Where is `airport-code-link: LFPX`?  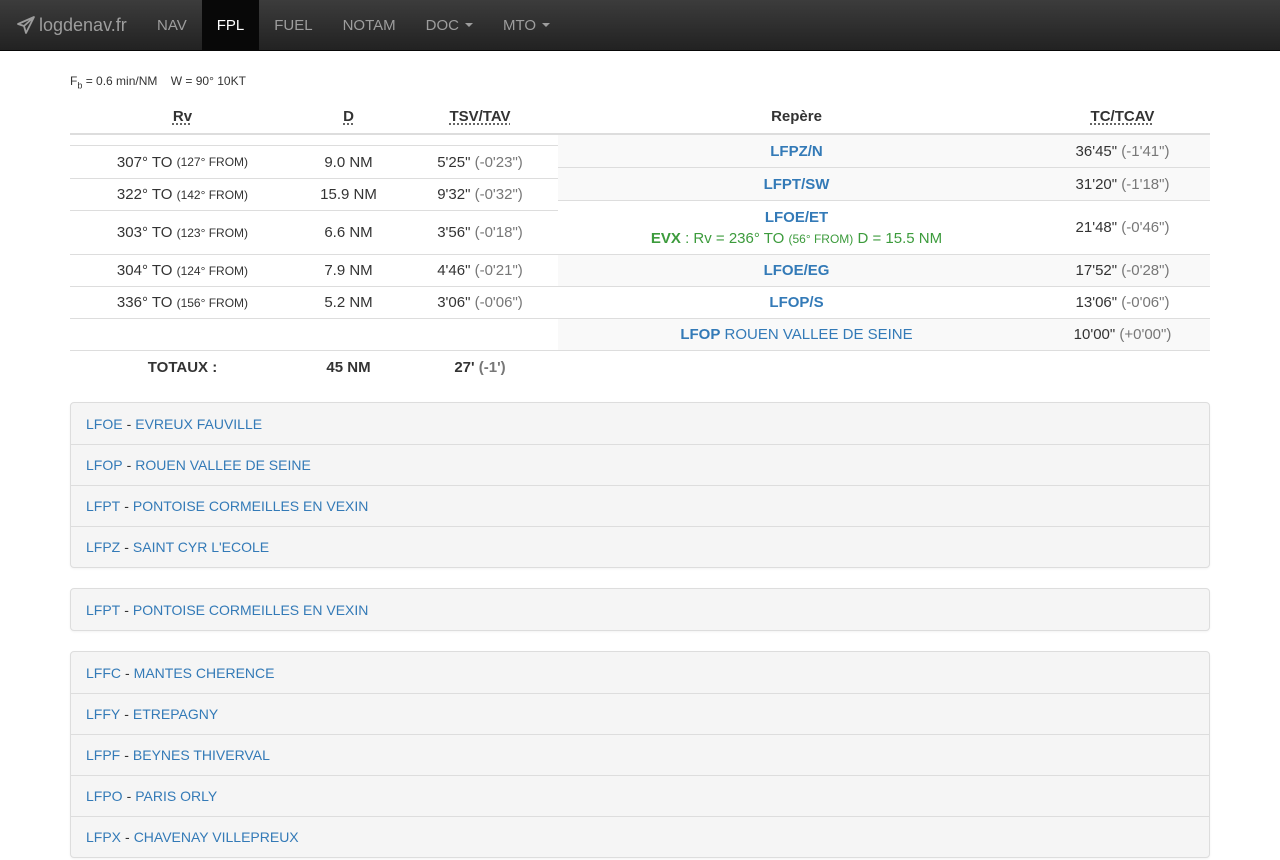
airport-code-link: LFPX is located at coordinates (103, 837).